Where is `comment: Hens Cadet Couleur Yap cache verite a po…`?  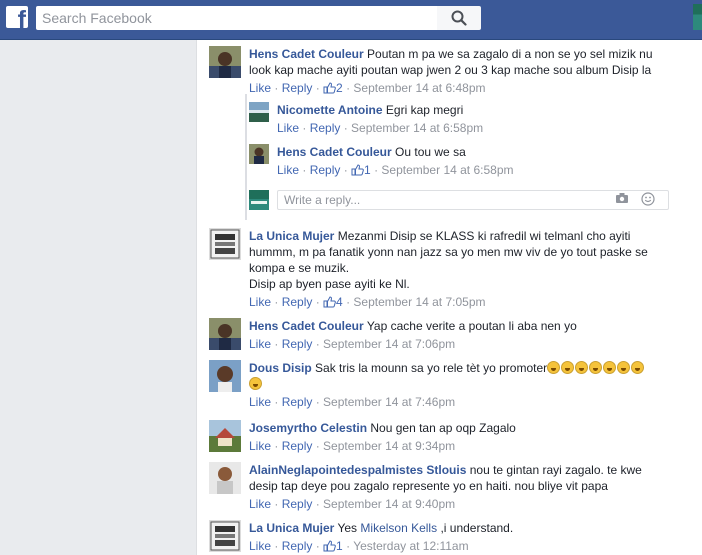 comment: Hens Cadet Couleur Yap cache verite a po… is located at coordinates (393, 335).